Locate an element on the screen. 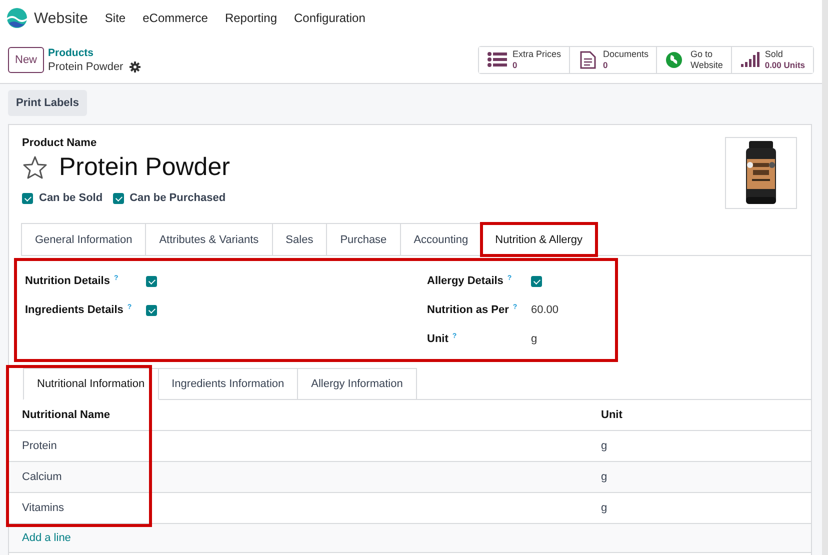 The width and height of the screenshot is (828, 555). field-value: g is located at coordinates (534, 339).